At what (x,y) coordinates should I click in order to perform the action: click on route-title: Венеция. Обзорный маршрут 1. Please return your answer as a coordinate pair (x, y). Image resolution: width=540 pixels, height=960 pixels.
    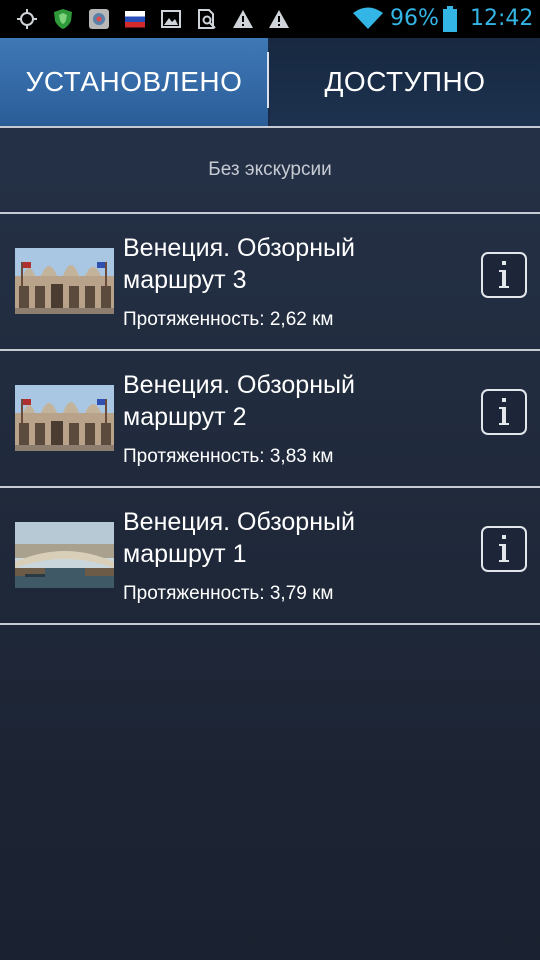
    Looking at the image, I should click on (239, 538).